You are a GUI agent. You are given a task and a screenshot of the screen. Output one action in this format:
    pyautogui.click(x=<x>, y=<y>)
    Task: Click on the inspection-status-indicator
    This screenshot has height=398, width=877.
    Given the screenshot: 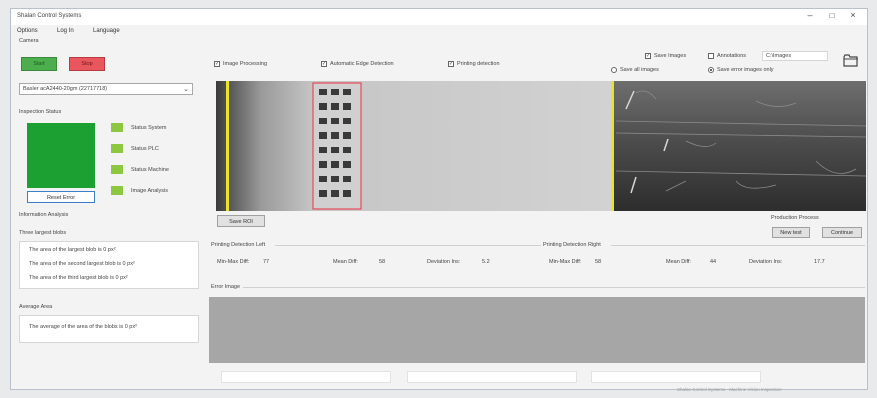 What is the action you would take?
    pyautogui.click(x=61, y=155)
    